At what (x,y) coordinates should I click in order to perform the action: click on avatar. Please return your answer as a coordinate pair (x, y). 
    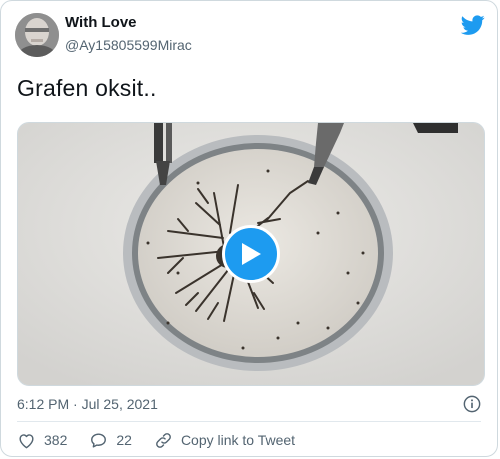
    Looking at the image, I should click on (37, 35).